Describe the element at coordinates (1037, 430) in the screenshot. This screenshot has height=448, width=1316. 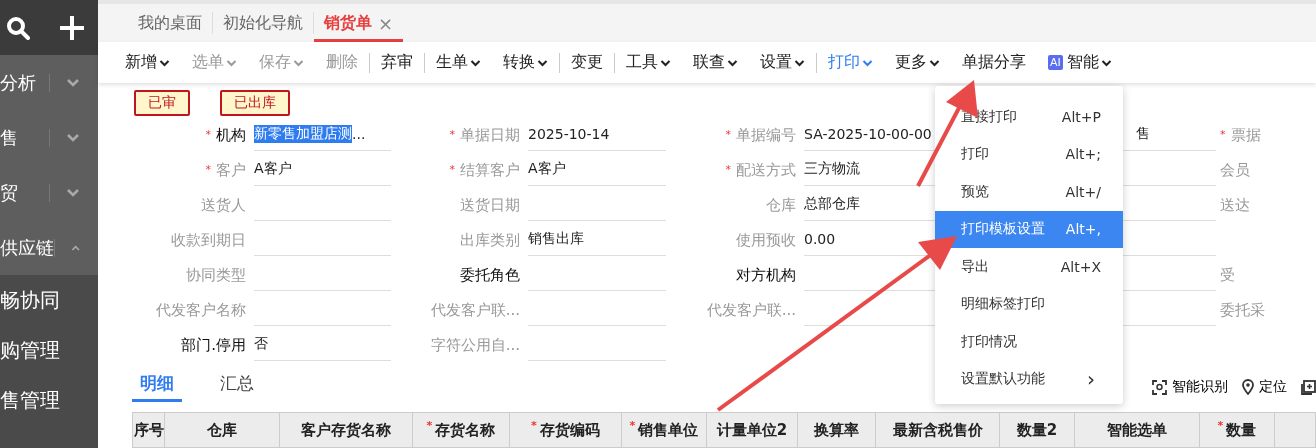
I see `column-header: 数量2` at that location.